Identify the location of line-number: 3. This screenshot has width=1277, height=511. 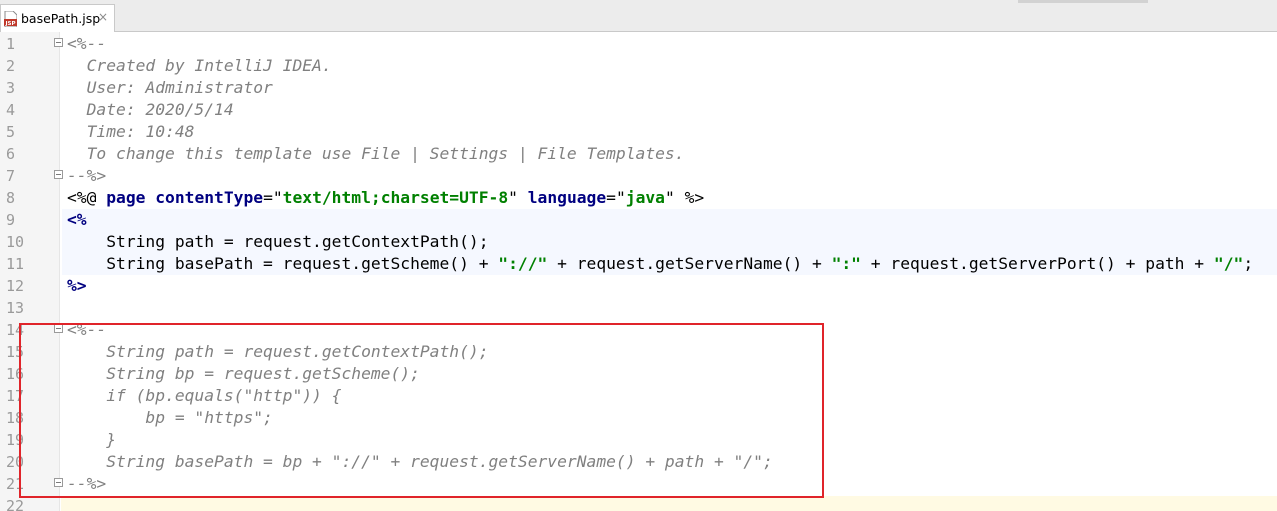
(11, 88).